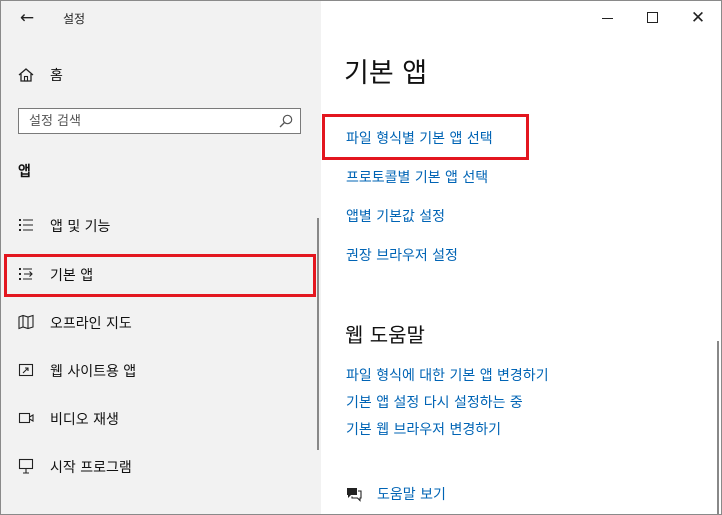 The image size is (722, 515). I want to click on get-help-link: 도움말 보기, so click(395, 494).